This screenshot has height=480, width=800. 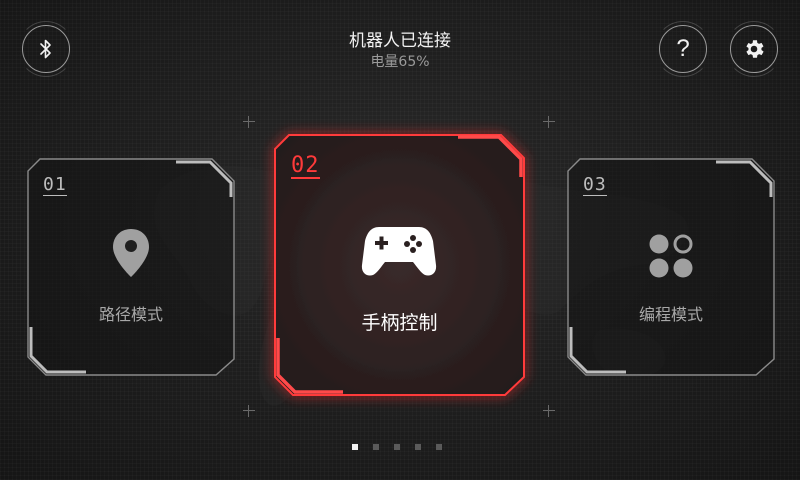 I want to click on bluetooth-button, so click(x=46, y=49).